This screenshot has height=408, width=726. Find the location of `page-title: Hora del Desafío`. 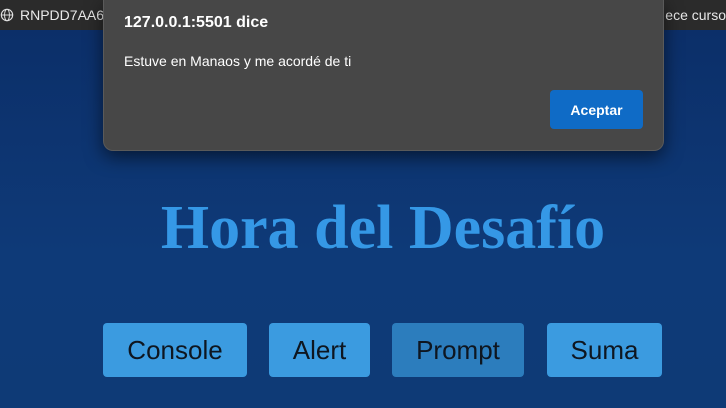

page-title: Hora del Desafío is located at coordinates (383, 228).